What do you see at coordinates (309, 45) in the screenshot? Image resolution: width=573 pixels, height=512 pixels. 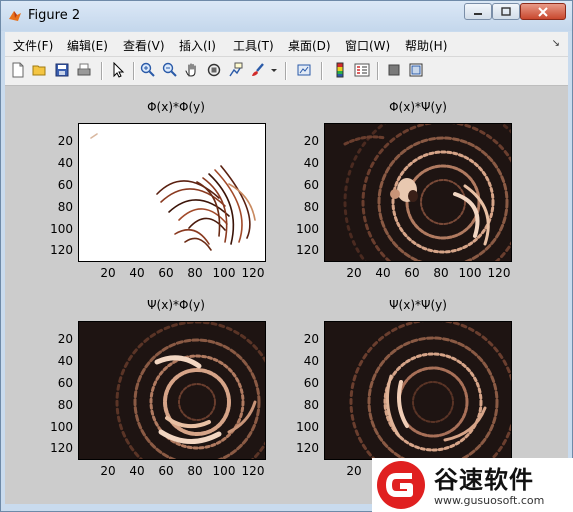 I see `menu-desktop: 桌面(D)` at bounding box center [309, 45].